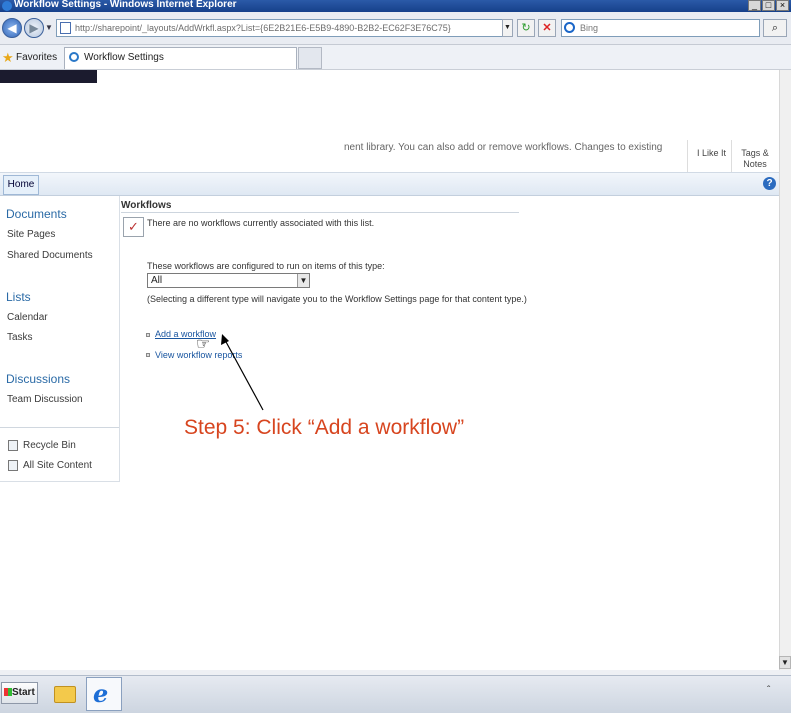 Image resolution: width=791 pixels, height=713 pixels. Describe the element at coordinates (65, 694) in the screenshot. I see `folder-icon` at that location.